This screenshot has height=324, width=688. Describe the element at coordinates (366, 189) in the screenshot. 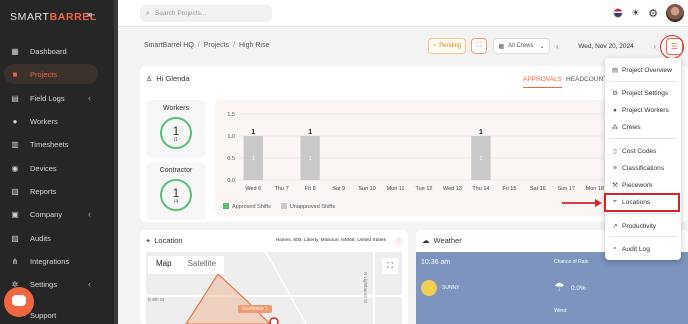

I see `x-tick-label: Sun 10` at that location.